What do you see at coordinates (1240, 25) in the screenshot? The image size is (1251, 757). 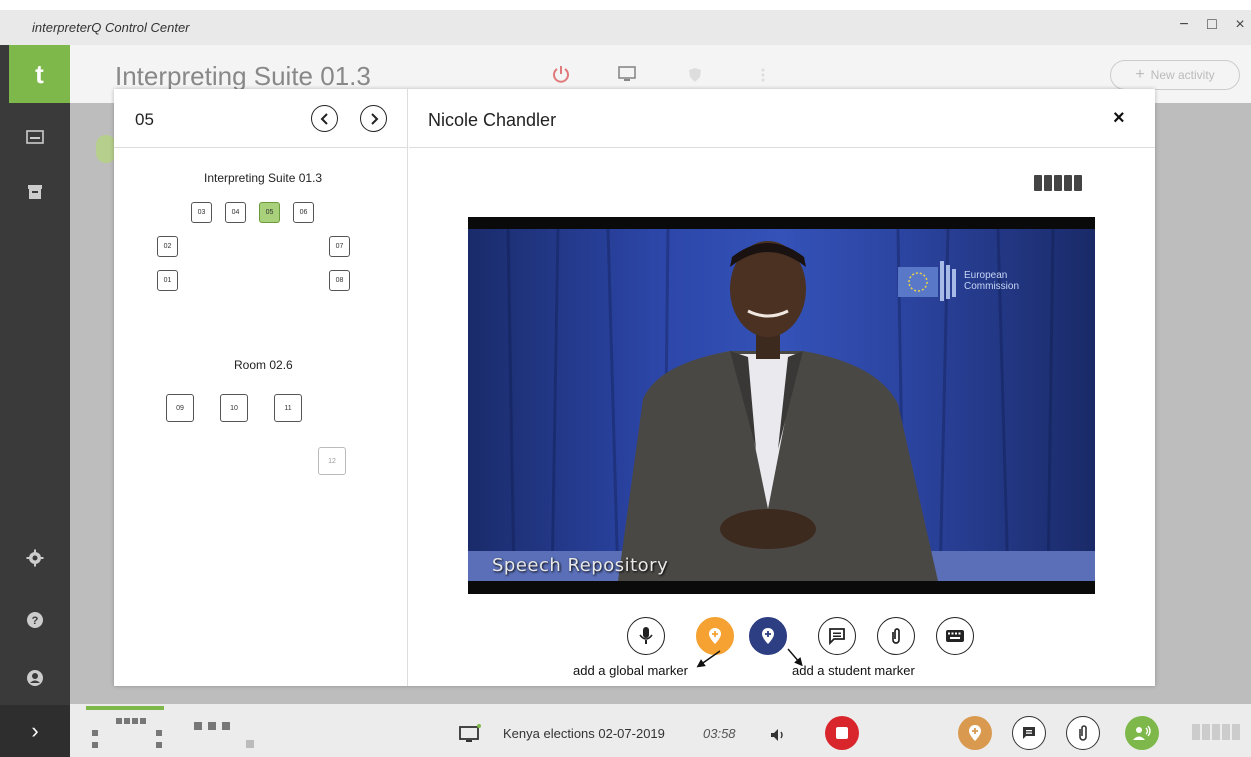 I see `window-close-button: ×` at bounding box center [1240, 25].